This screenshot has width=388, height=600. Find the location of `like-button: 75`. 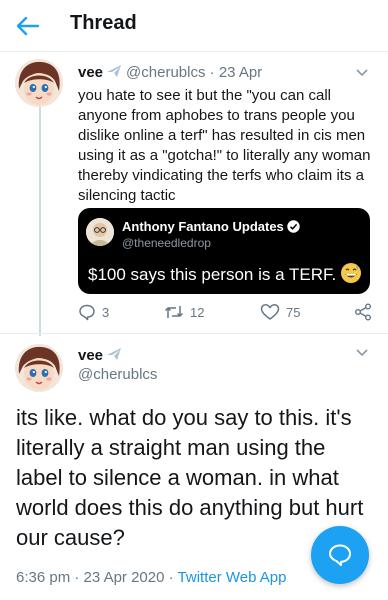

like-button: 75 is located at coordinates (280, 312).